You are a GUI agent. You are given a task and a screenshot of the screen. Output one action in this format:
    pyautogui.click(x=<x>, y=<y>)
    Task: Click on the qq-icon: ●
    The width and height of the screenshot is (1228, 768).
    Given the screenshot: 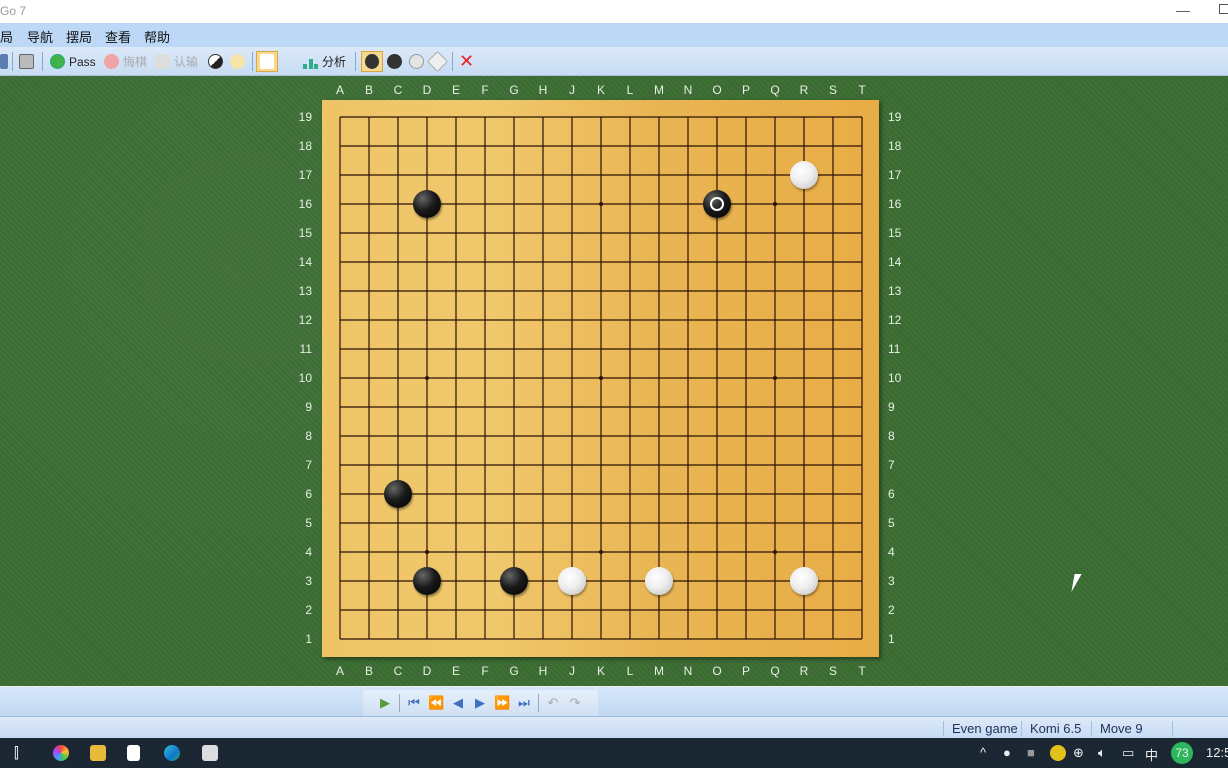 What is the action you would take?
    pyautogui.click(x=1007, y=752)
    